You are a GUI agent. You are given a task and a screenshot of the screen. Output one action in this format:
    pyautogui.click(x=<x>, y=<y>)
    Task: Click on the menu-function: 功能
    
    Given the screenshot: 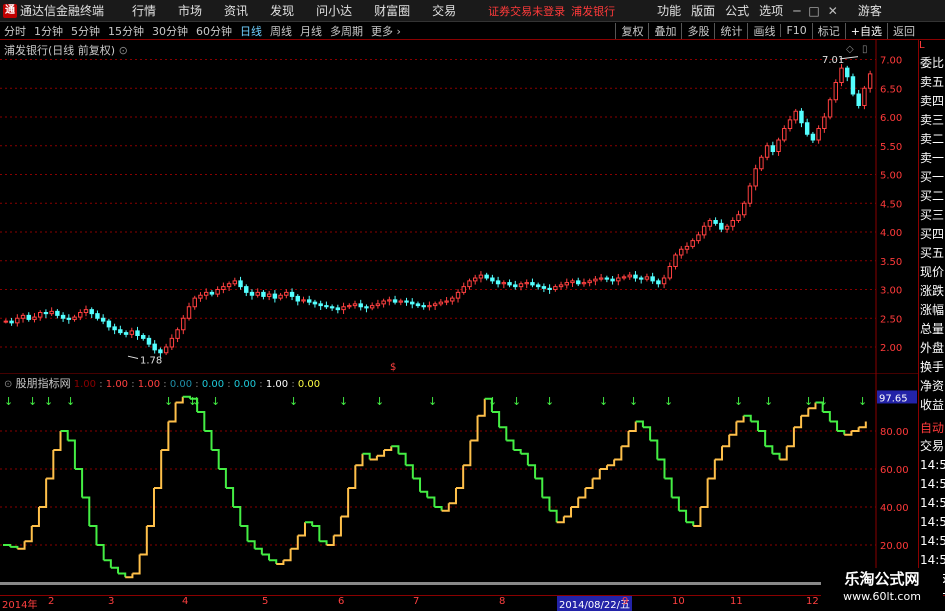 What is the action you would take?
    pyautogui.click(x=669, y=10)
    